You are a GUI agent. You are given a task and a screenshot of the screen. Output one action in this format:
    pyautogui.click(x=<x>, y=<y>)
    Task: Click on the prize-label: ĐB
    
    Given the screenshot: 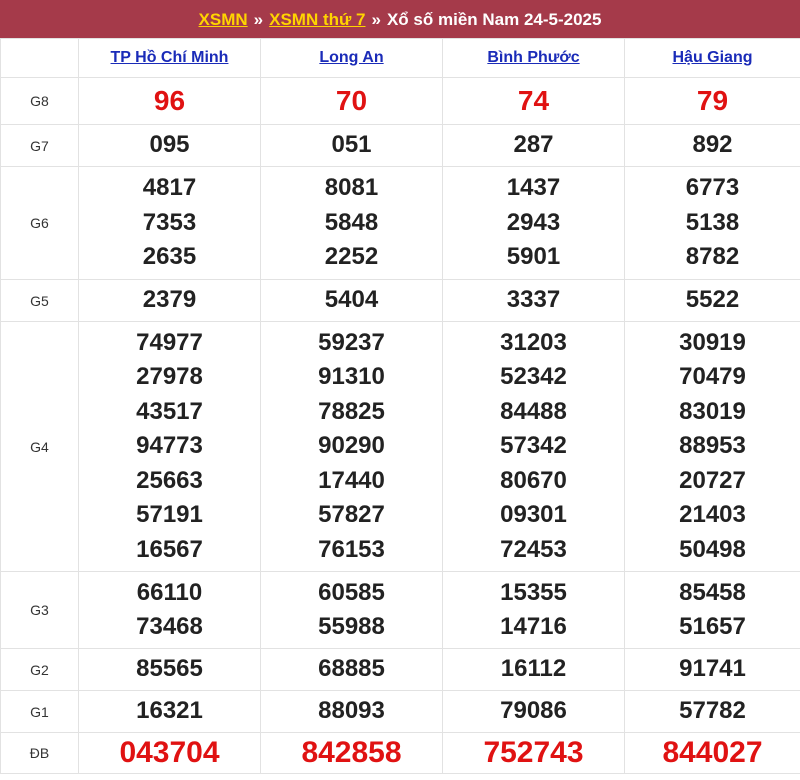 What is the action you would take?
    pyautogui.click(x=39, y=753)
    